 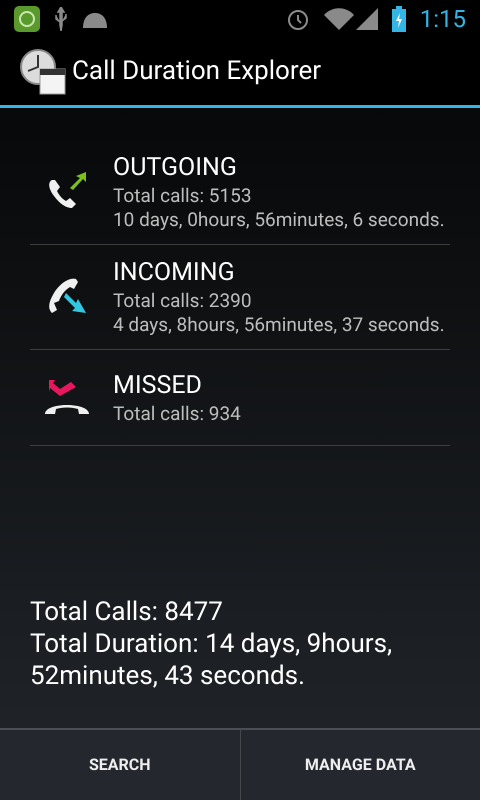 What do you see at coordinates (279, 220) in the screenshot?
I see `call-stat-text: 10 days, 0hours, 56minutes, 6 seconds.` at bounding box center [279, 220].